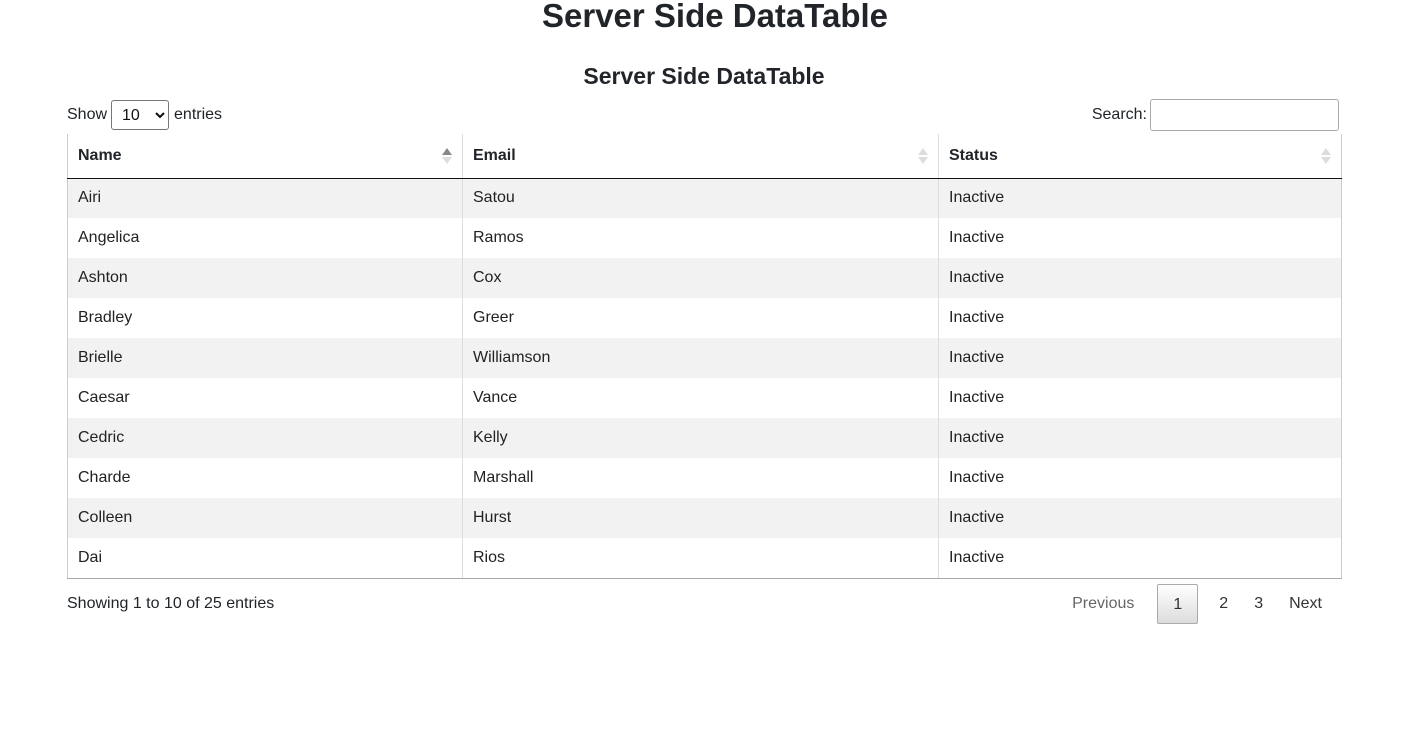  What do you see at coordinates (700, 438) in the screenshot?
I see `cell-email: Kelly` at bounding box center [700, 438].